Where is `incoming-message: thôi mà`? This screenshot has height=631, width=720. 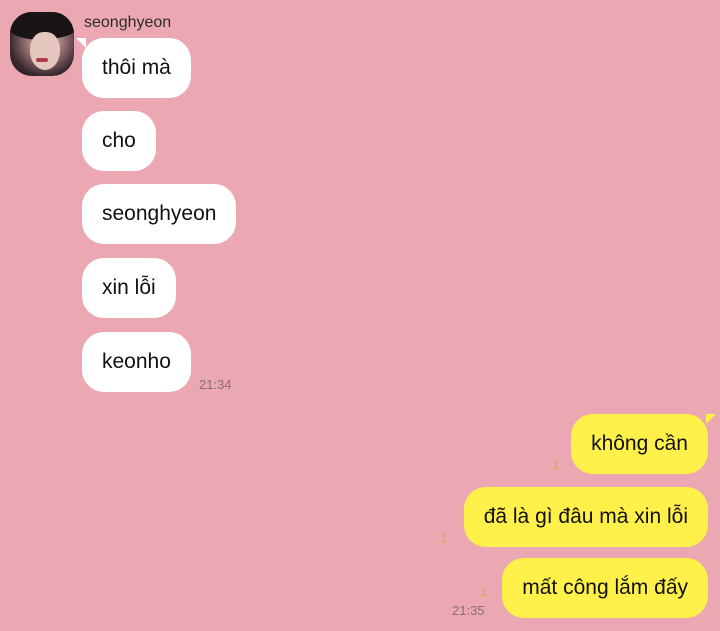 incoming-message: thôi mà is located at coordinates (136, 68).